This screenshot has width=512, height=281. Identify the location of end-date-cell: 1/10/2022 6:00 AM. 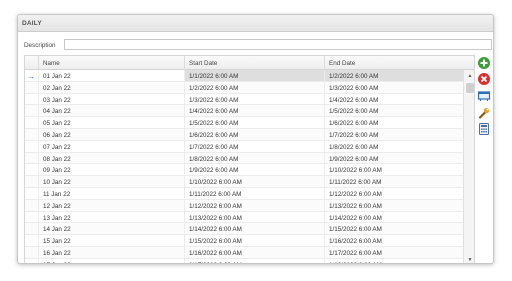
(393, 170).